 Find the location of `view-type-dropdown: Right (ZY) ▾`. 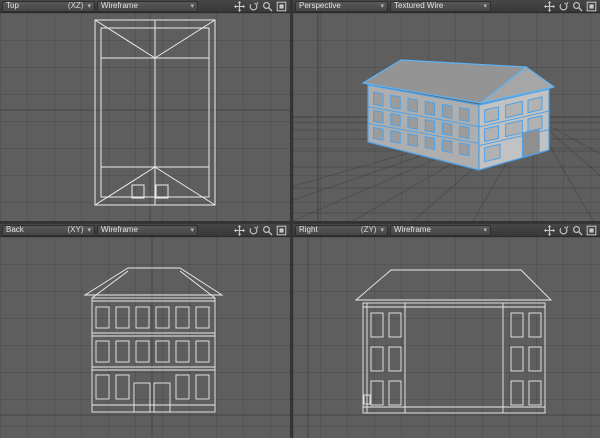

view-type-dropdown: Right (ZY) ▾ is located at coordinates (341, 230).